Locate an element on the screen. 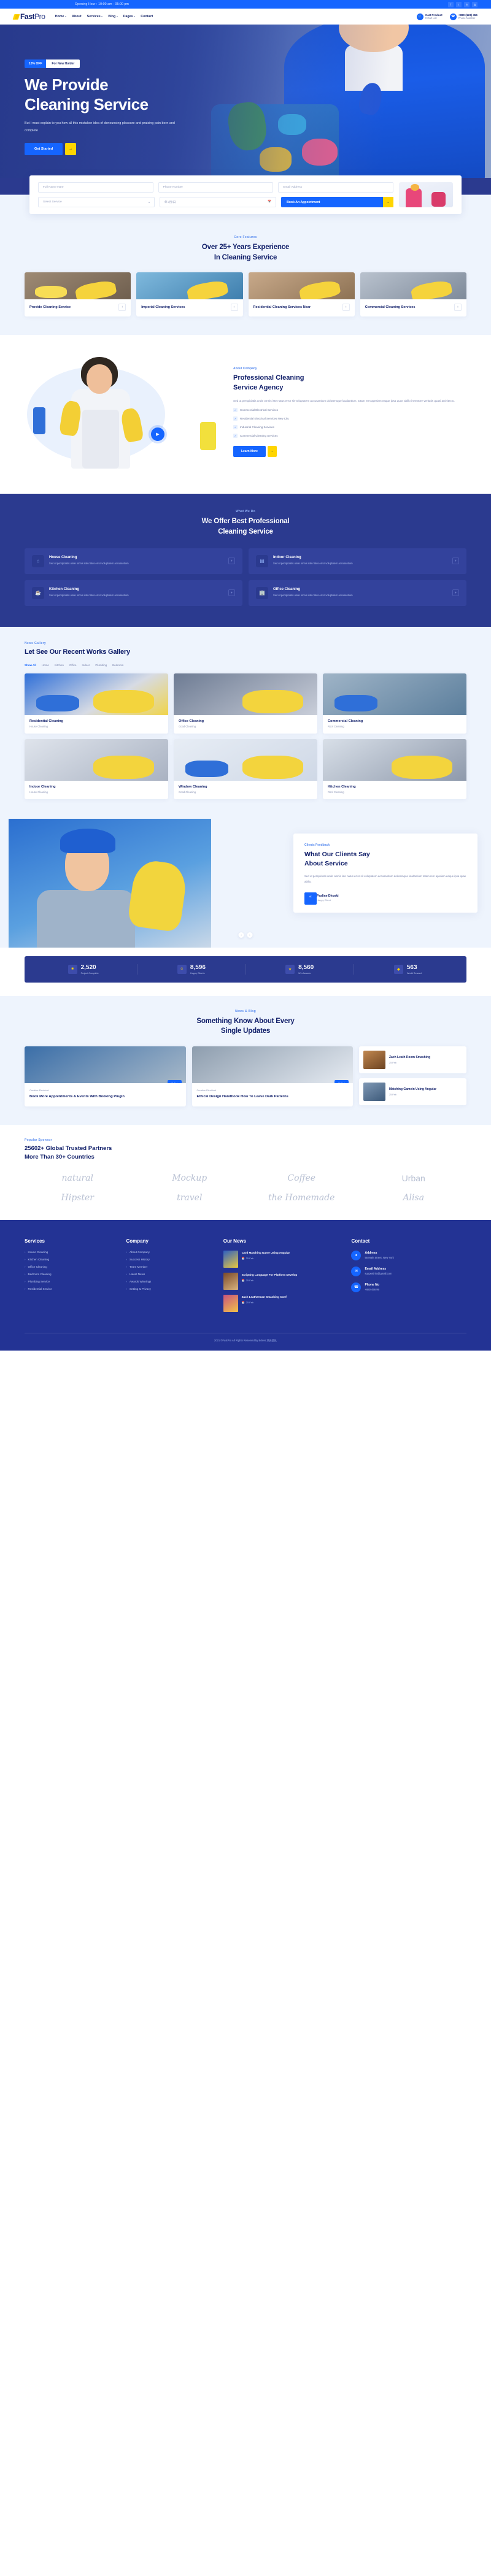 This screenshot has height=2576, width=491. gallery-item: Window Cleaning Good Cleaning is located at coordinates (245, 768).